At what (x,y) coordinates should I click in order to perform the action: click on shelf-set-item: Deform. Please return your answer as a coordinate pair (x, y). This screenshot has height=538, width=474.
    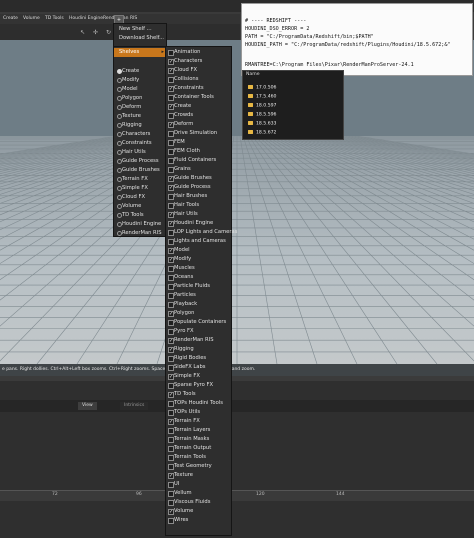
    Looking at the image, I should click on (140, 107).